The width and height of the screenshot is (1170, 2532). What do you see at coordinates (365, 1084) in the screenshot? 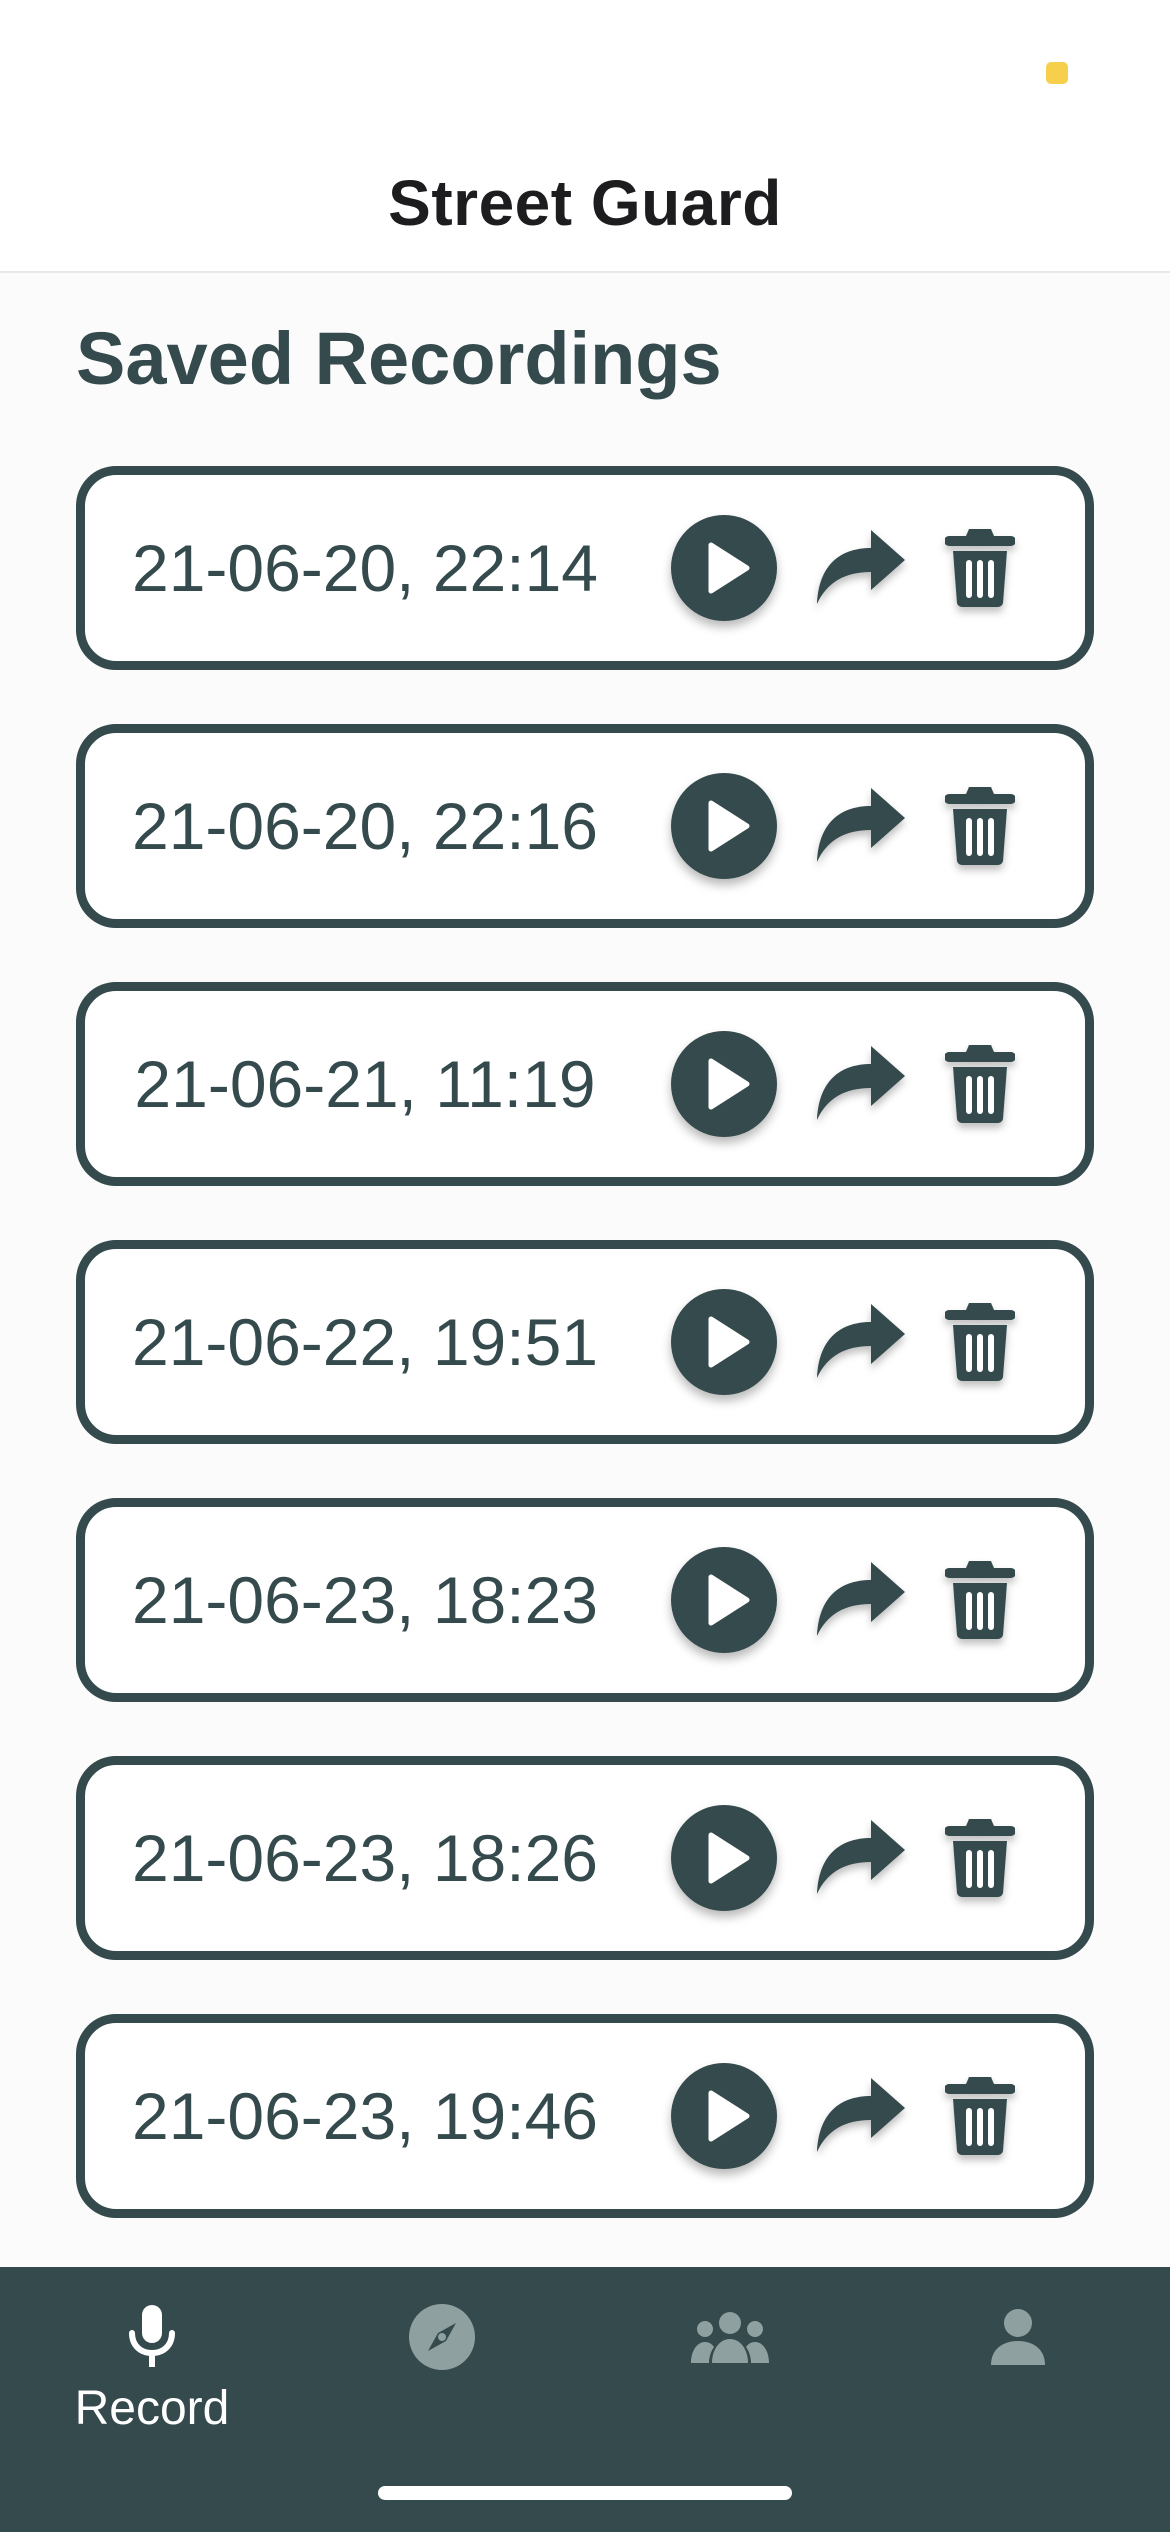
I see `recording-date: 21-06-21, 11:19` at bounding box center [365, 1084].